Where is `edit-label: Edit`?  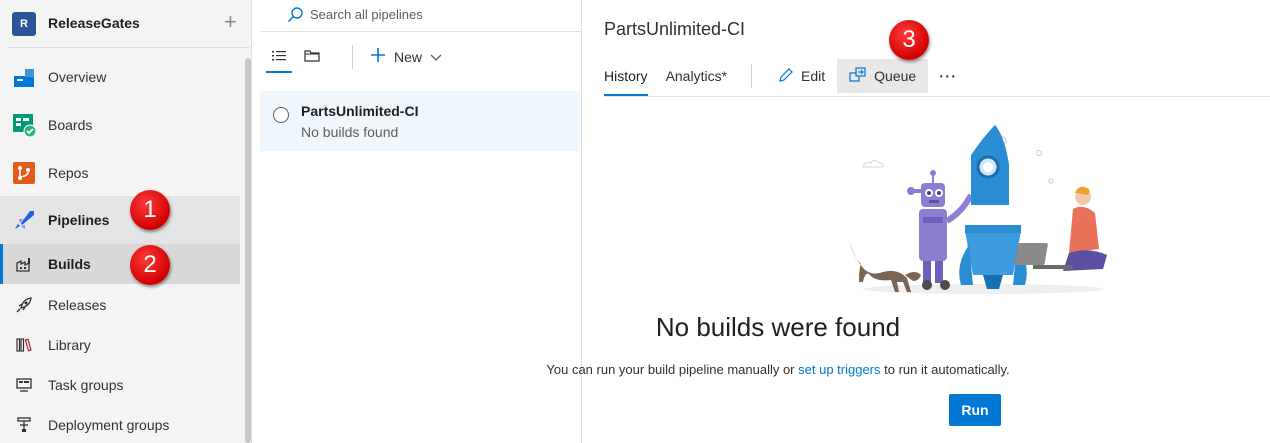 edit-label: Edit is located at coordinates (813, 76).